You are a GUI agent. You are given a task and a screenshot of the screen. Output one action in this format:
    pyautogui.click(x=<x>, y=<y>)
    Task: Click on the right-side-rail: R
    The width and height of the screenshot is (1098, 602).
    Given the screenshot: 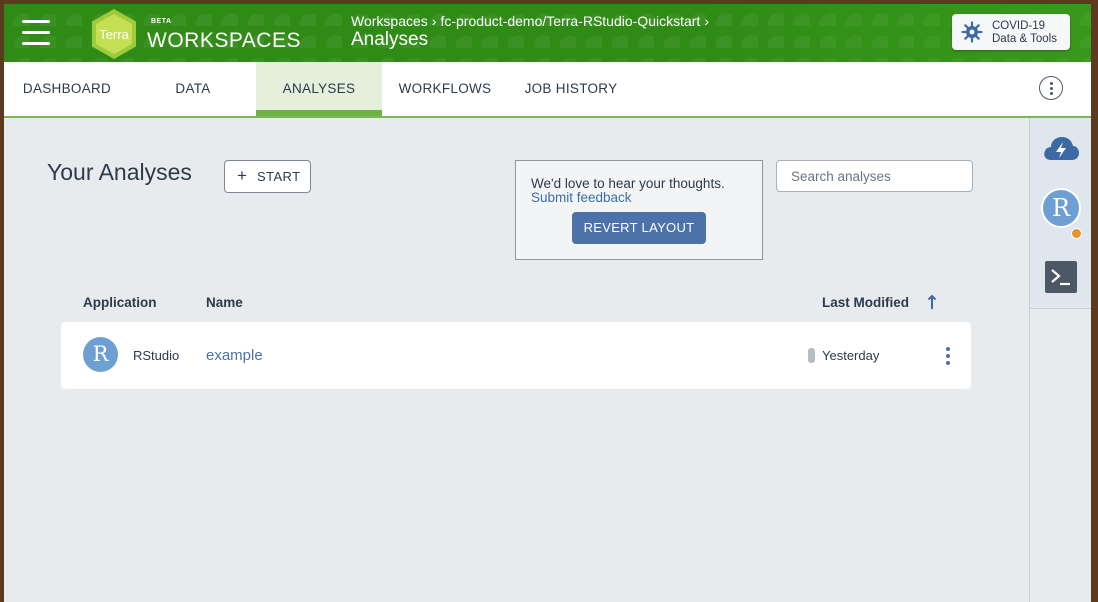 What is the action you would take?
    pyautogui.click(x=1060, y=360)
    